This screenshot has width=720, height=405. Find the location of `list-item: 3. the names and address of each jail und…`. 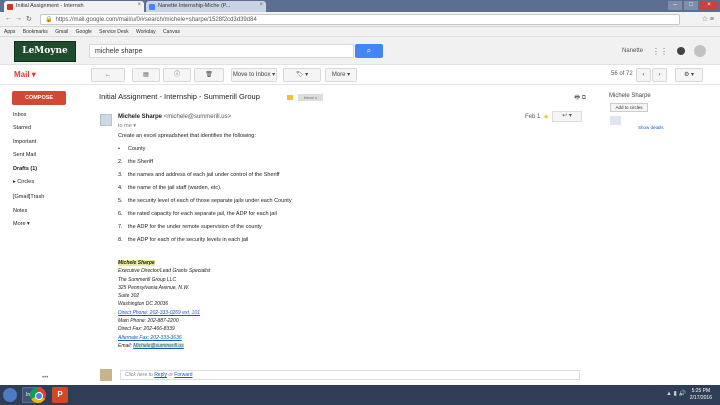

list-item: 3. the names and address of each jail und… is located at coordinates (199, 175).